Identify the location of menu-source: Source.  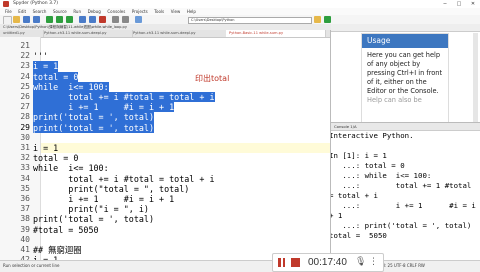
(60, 11).